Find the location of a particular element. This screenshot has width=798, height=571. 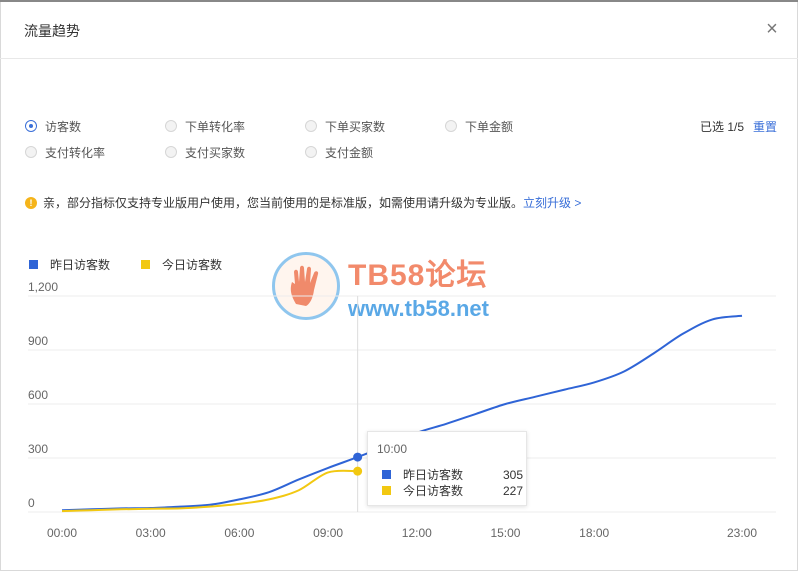

option-pay-buyers: 支付买家数 is located at coordinates (205, 152).